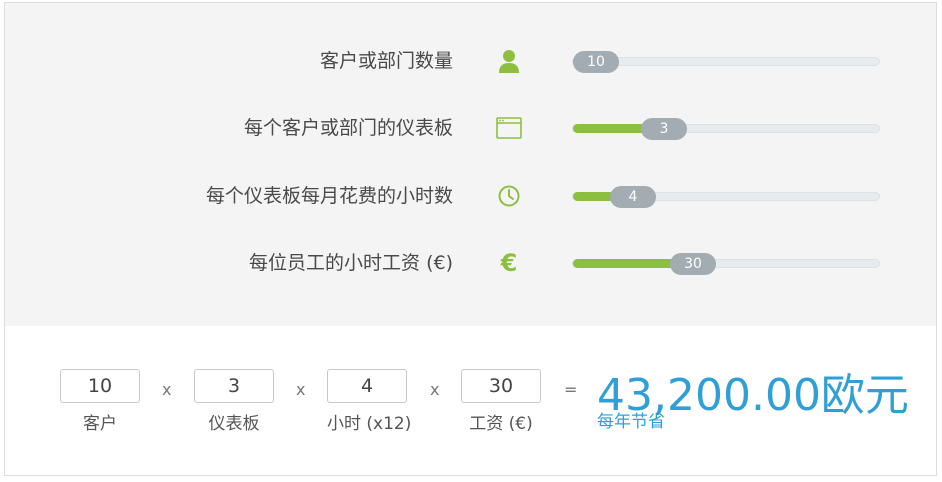 The width and height of the screenshot is (942, 482). I want to click on wage-value-box: 30, so click(501, 386).